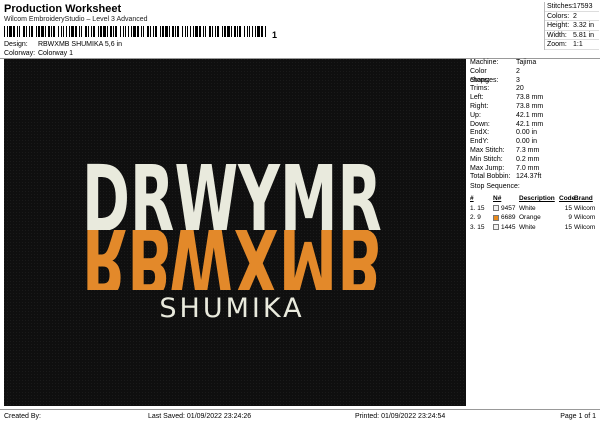 The image size is (600, 424). What do you see at coordinates (558, 16) in the screenshot?
I see `summary-label: Colors:` at bounding box center [558, 16].